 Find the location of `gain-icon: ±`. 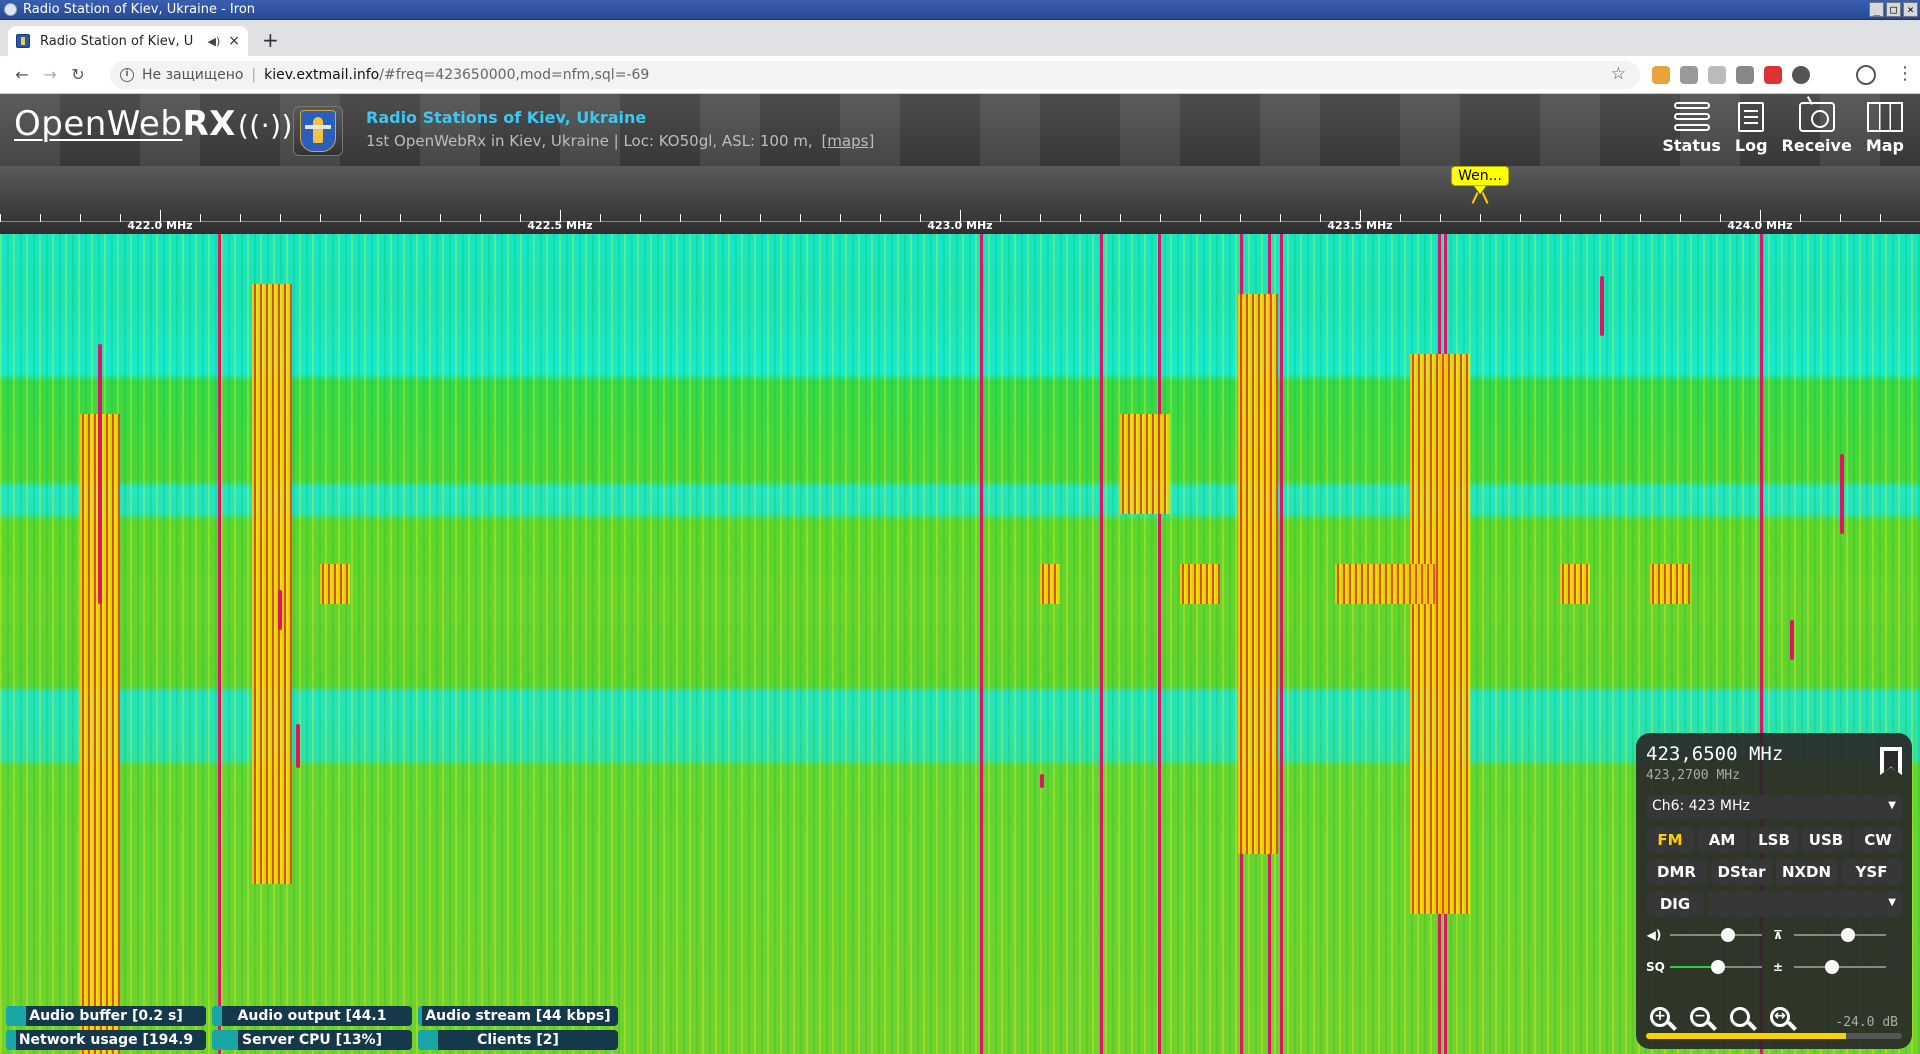

gain-icon: ± is located at coordinates (1778, 967).